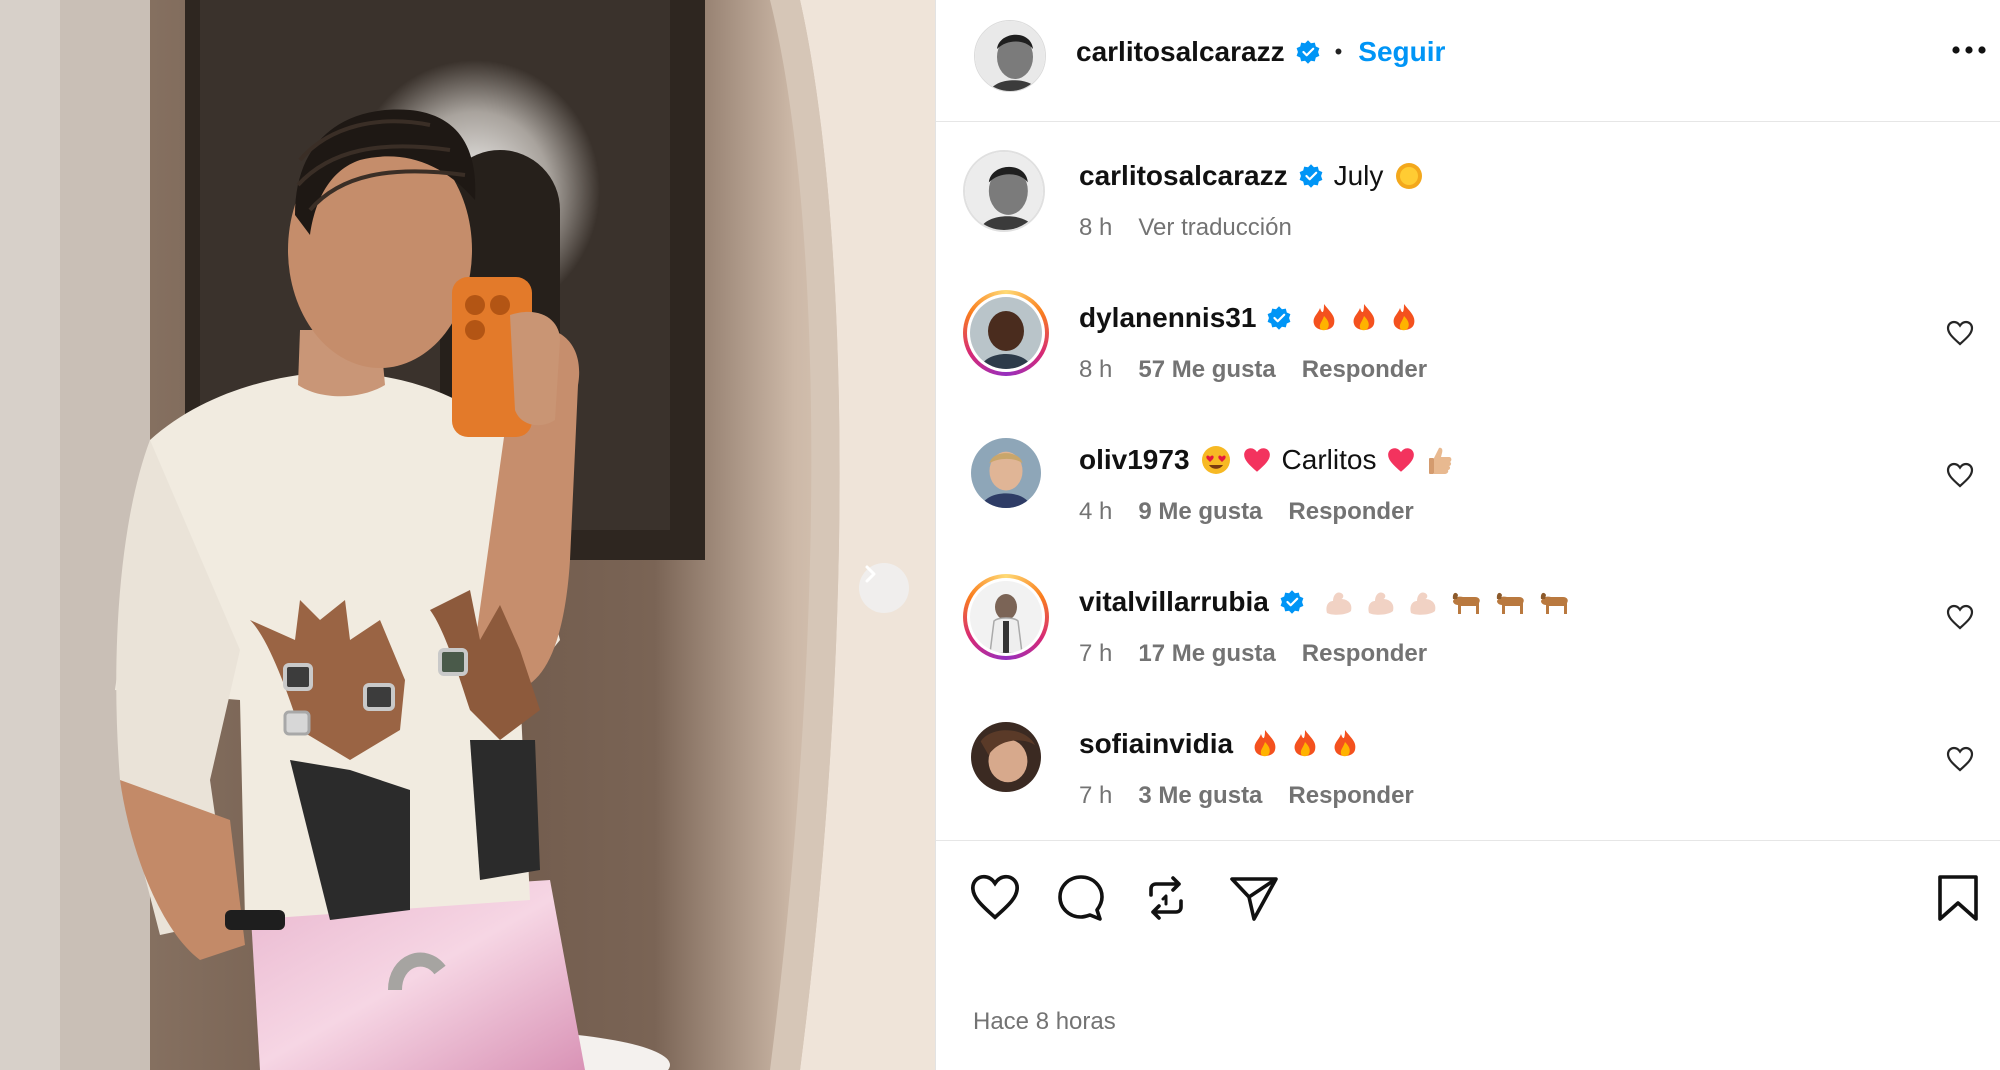  Describe the element at coordinates (1004, 191) in the screenshot. I see `caption-author-avatar` at that location.